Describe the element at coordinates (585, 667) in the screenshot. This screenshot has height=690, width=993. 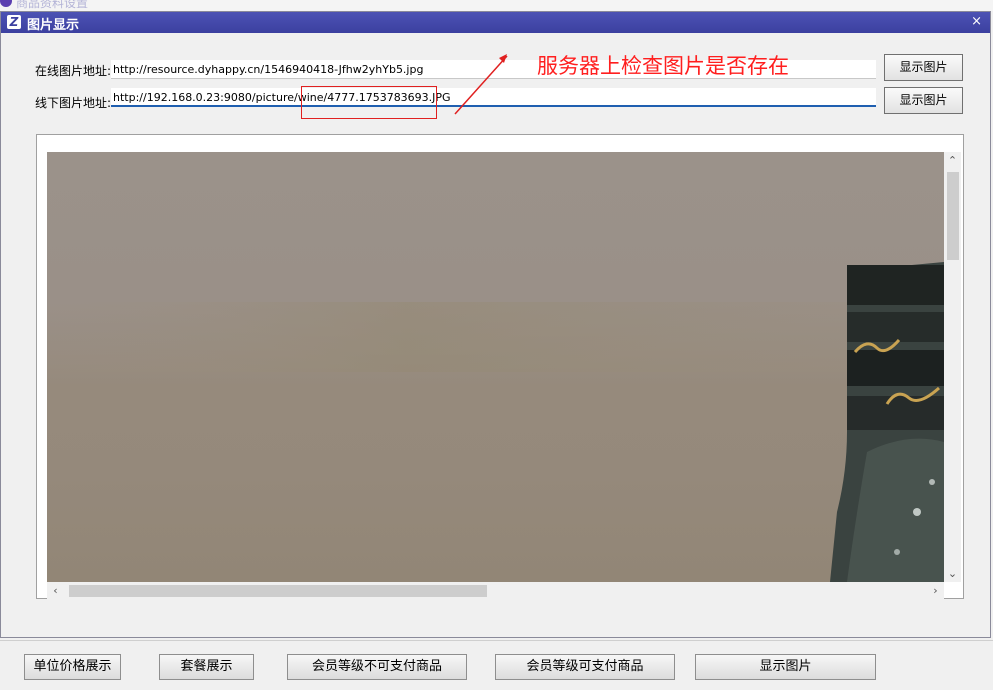
I see `member-payable-button: 会员等级可支付商品` at that location.